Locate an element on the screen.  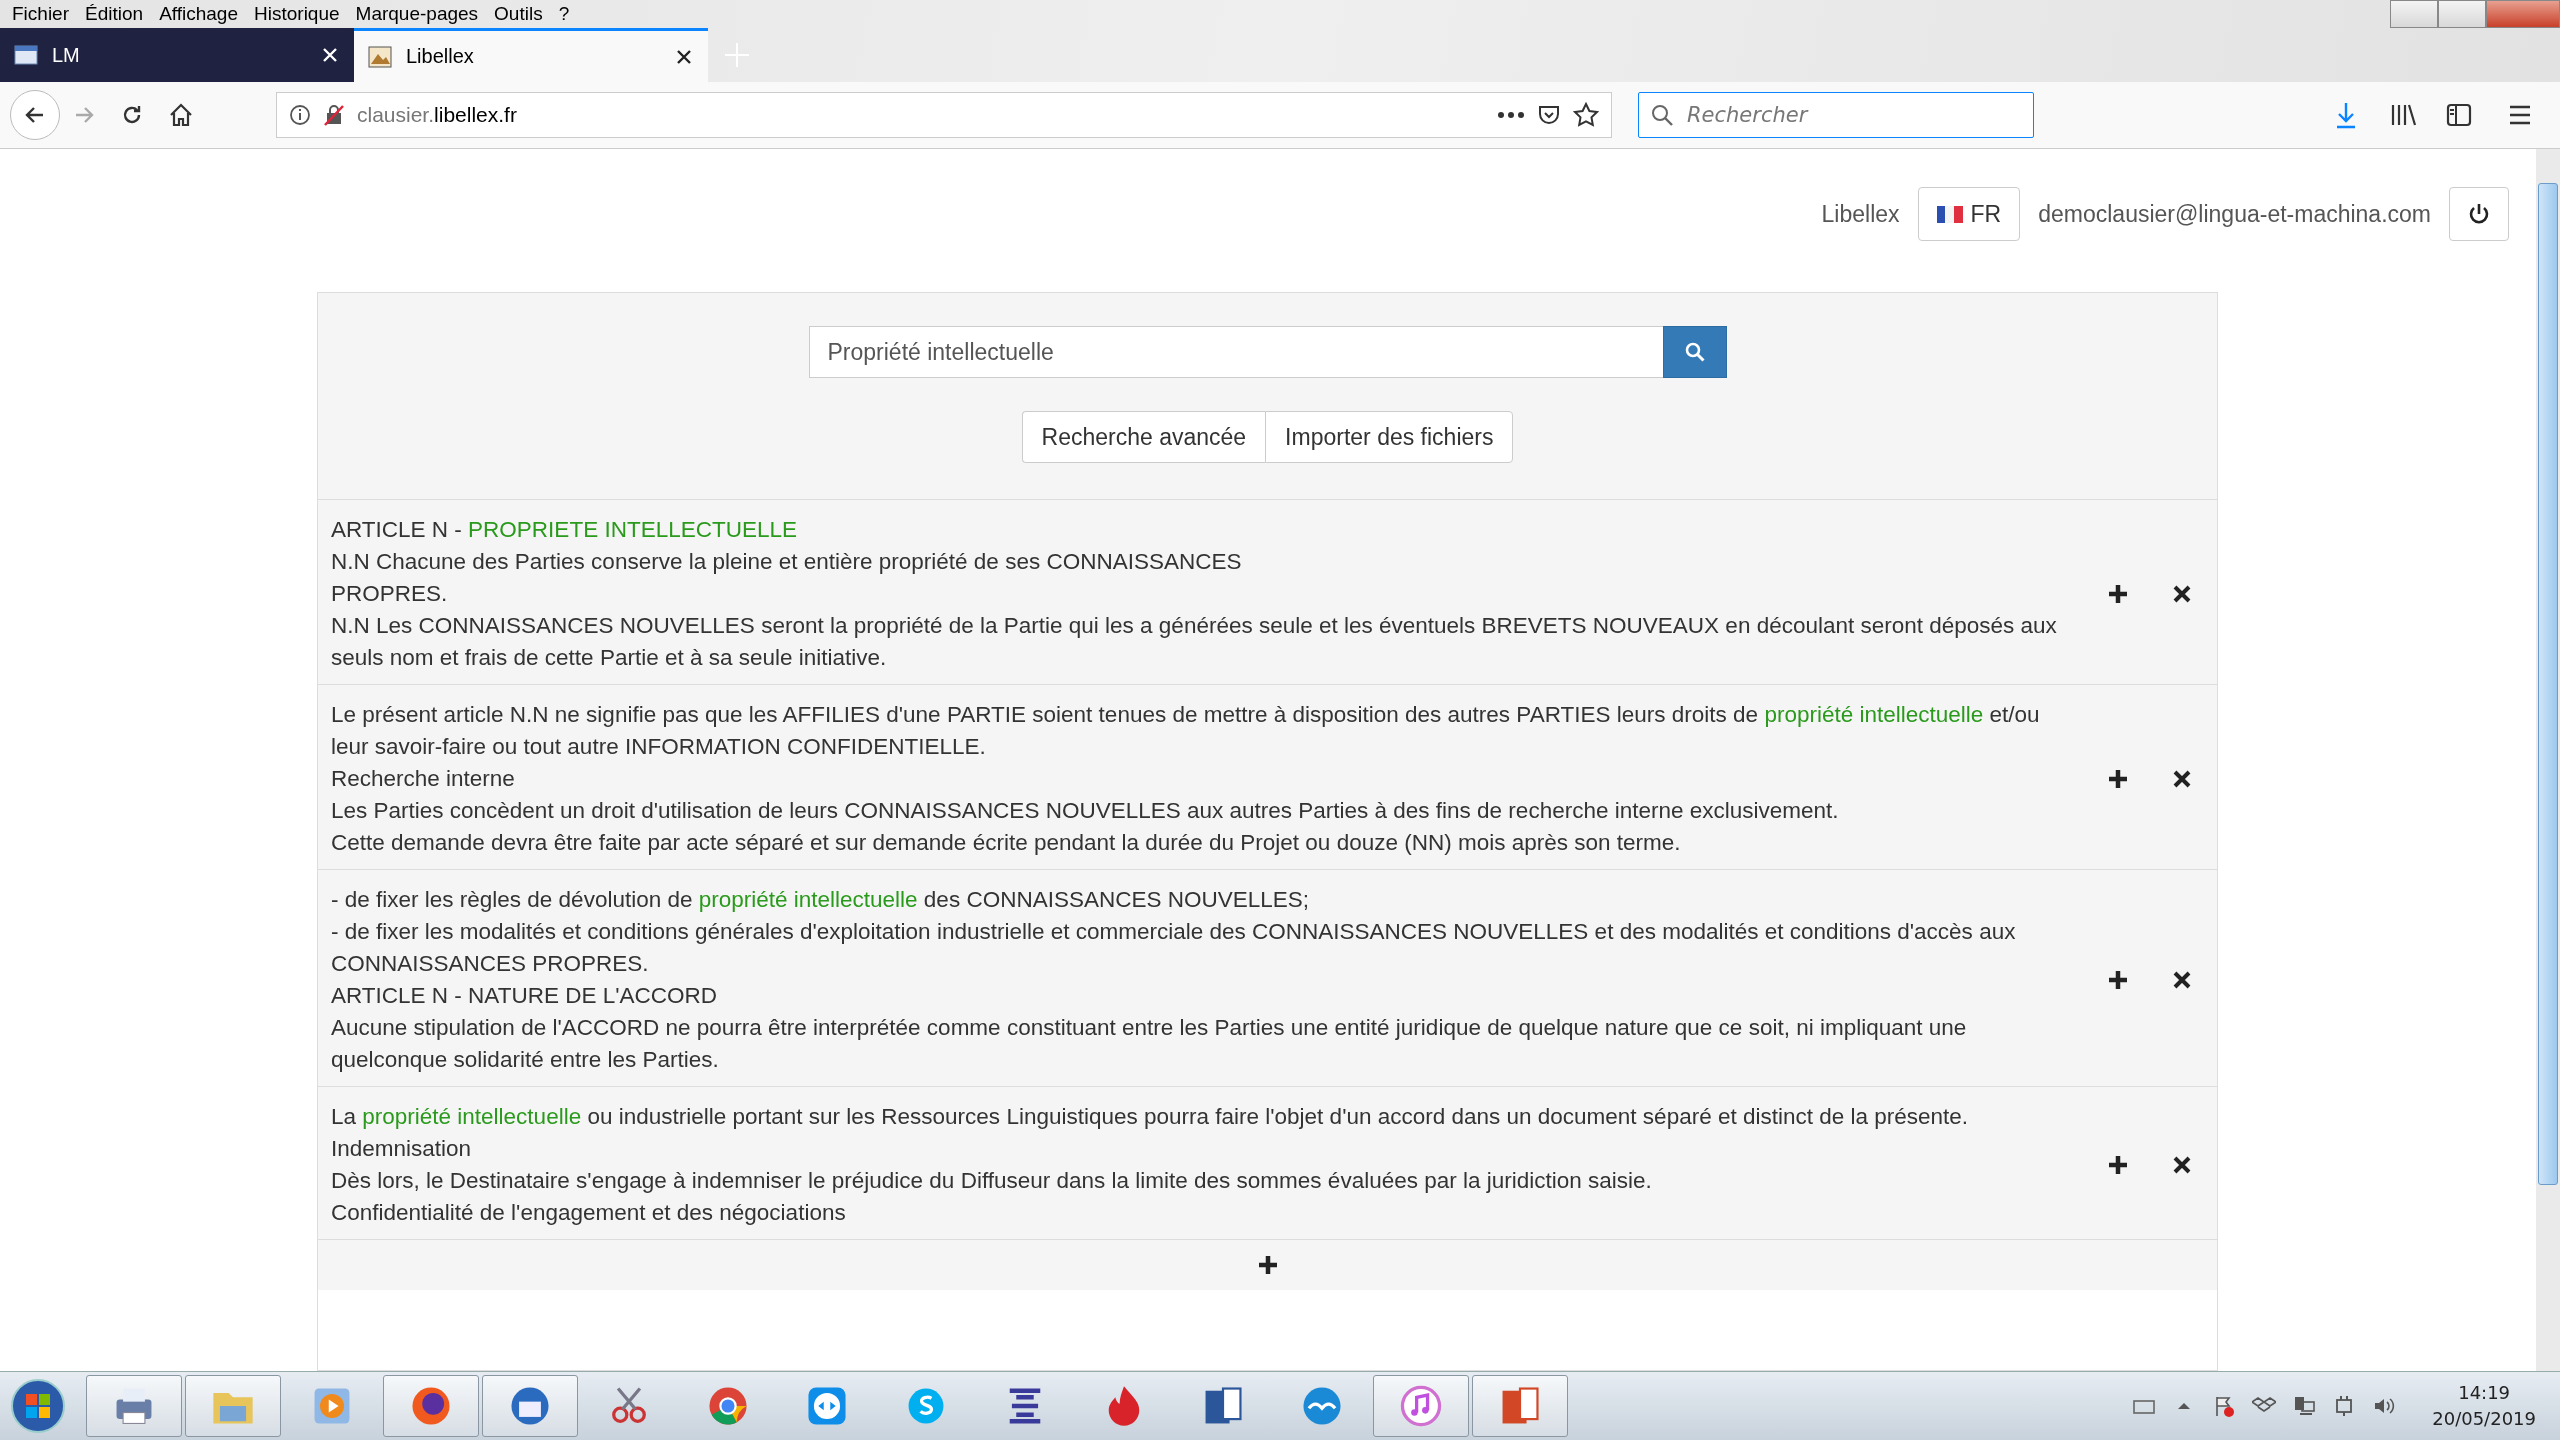
clause-text: La propriété intellectuelle ou industrielle portant sur les Ressources Linguistiques pourra faire l'objet d'un accord dans un document séparé et distinct de la présente. is located at coordinates (1150, 1117).